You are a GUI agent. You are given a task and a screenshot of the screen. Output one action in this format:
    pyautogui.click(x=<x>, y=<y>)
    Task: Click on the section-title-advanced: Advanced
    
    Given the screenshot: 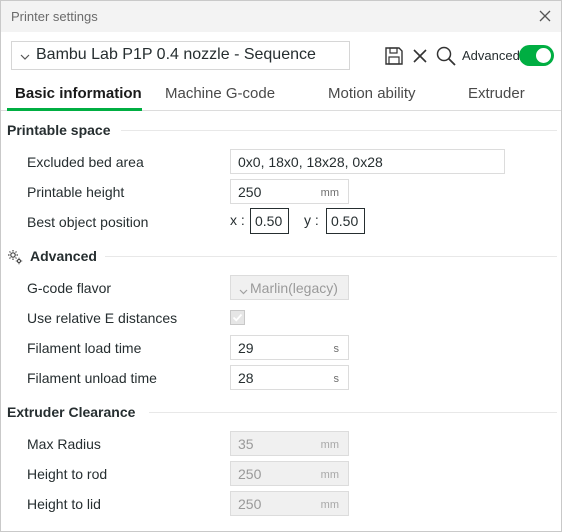 What is the action you would take?
    pyautogui.click(x=63, y=256)
    